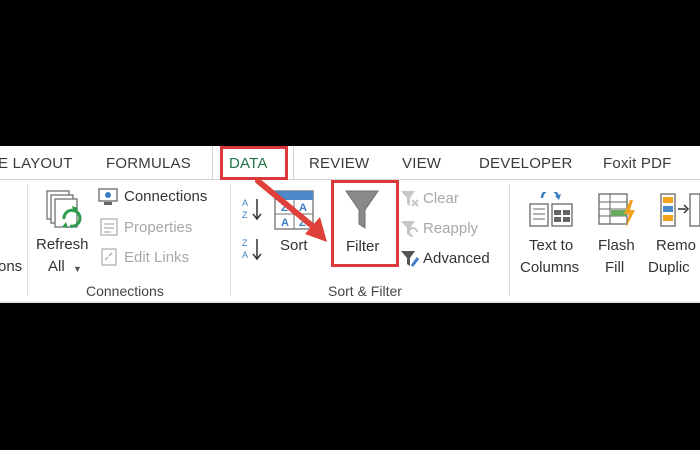 The height and width of the screenshot is (450, 700). I want to click on ribbon-bottom-border, so click(350, 302).